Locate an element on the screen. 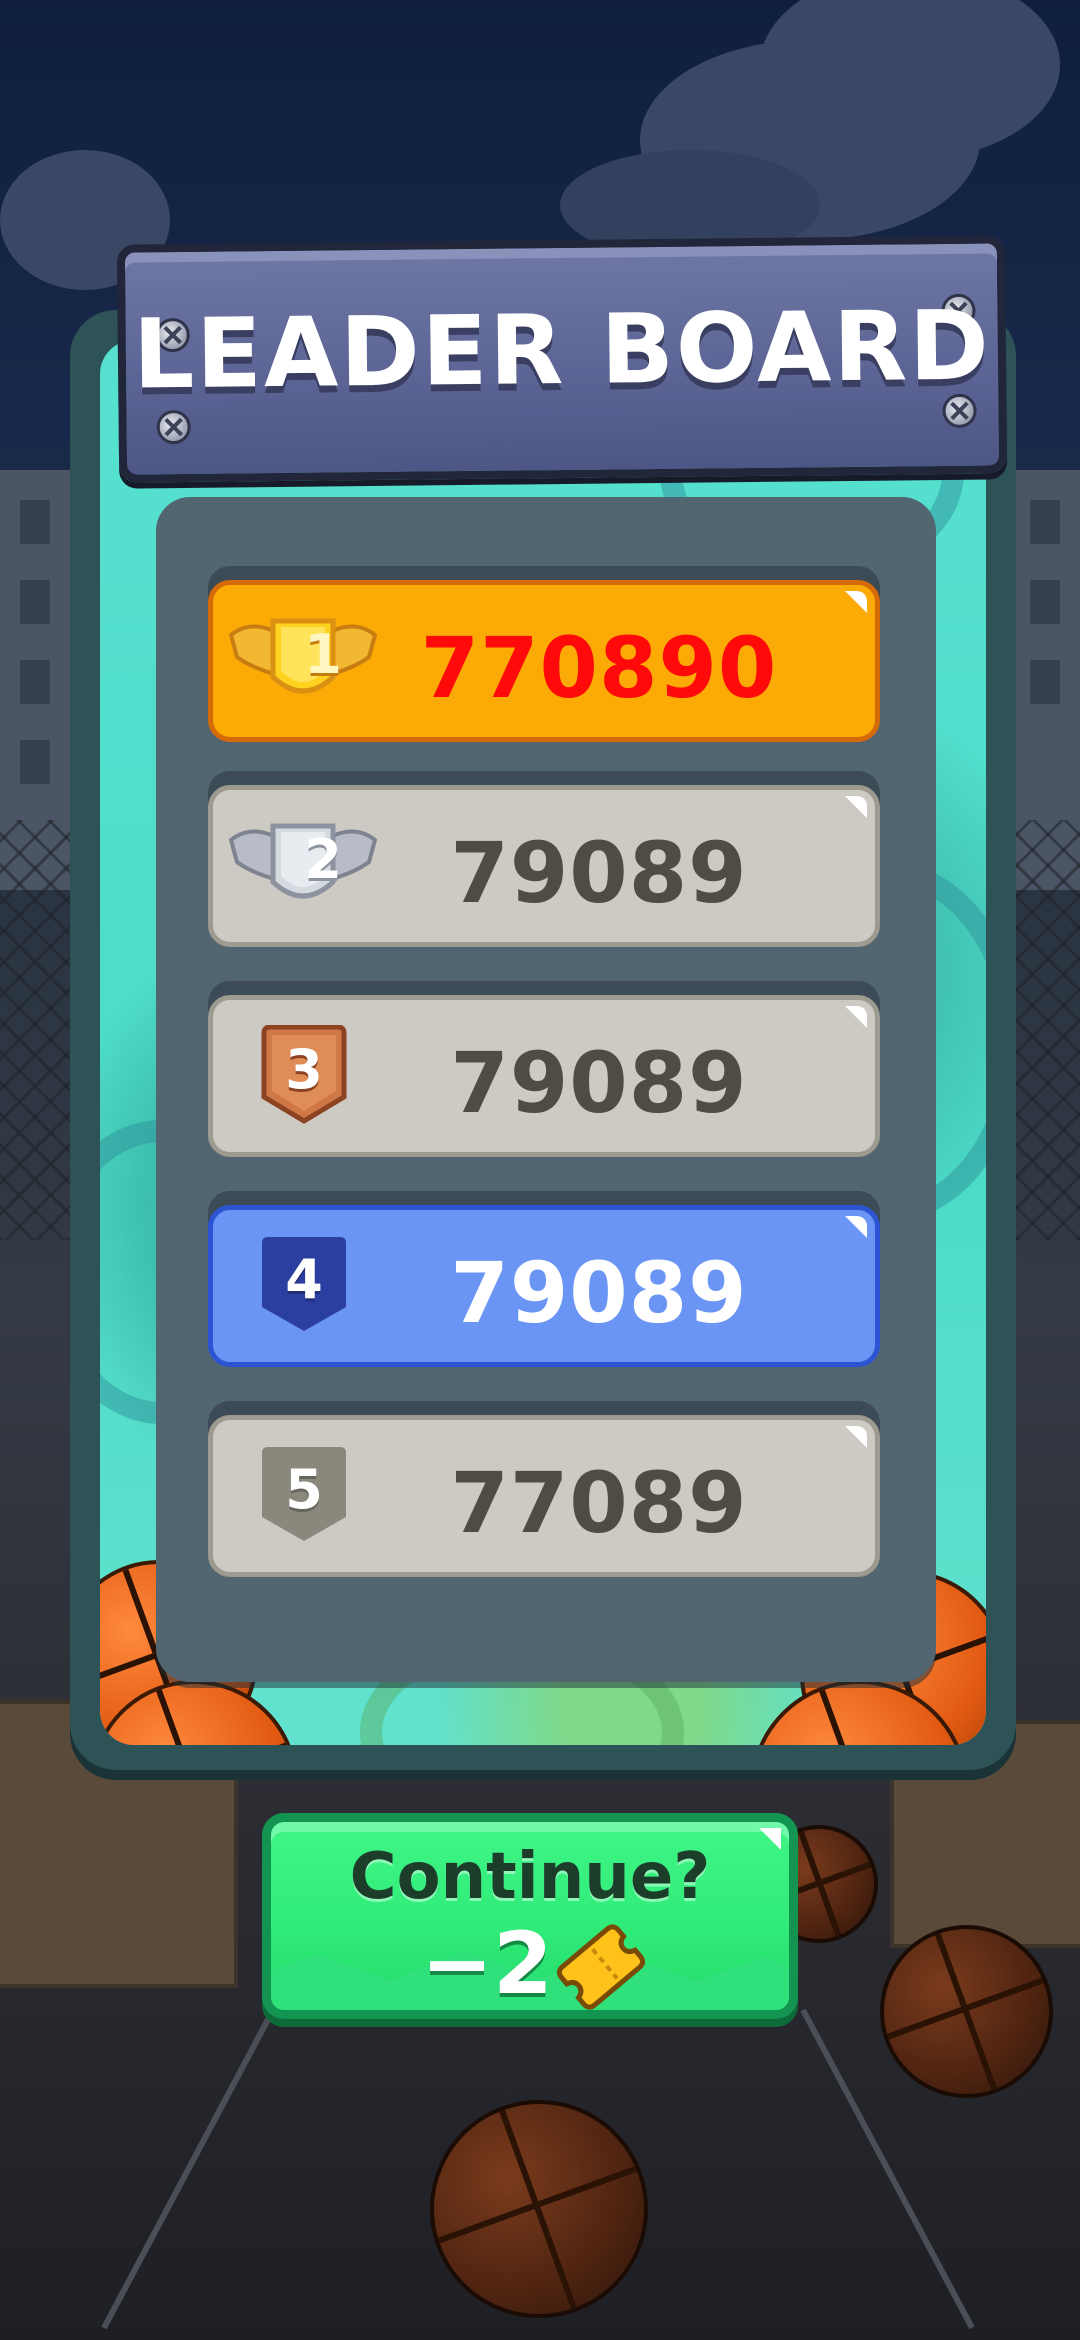  leaderboard-row-2: 2 79089 is located at coordinates (544, 866).